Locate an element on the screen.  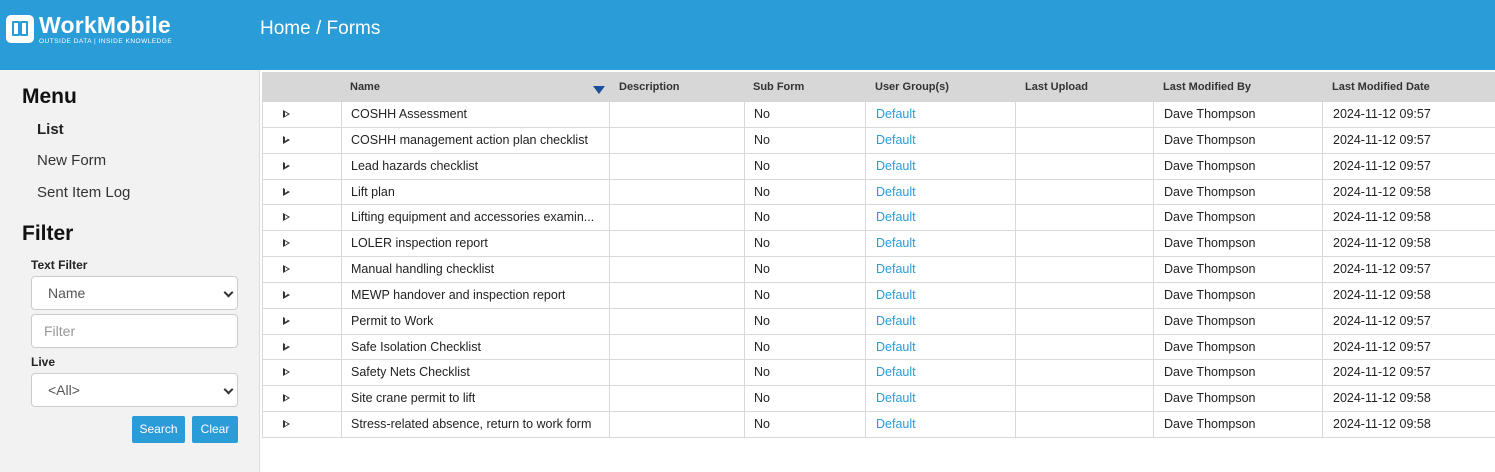
menu-item-new-form: New Form is located at coordinates (71, 160).